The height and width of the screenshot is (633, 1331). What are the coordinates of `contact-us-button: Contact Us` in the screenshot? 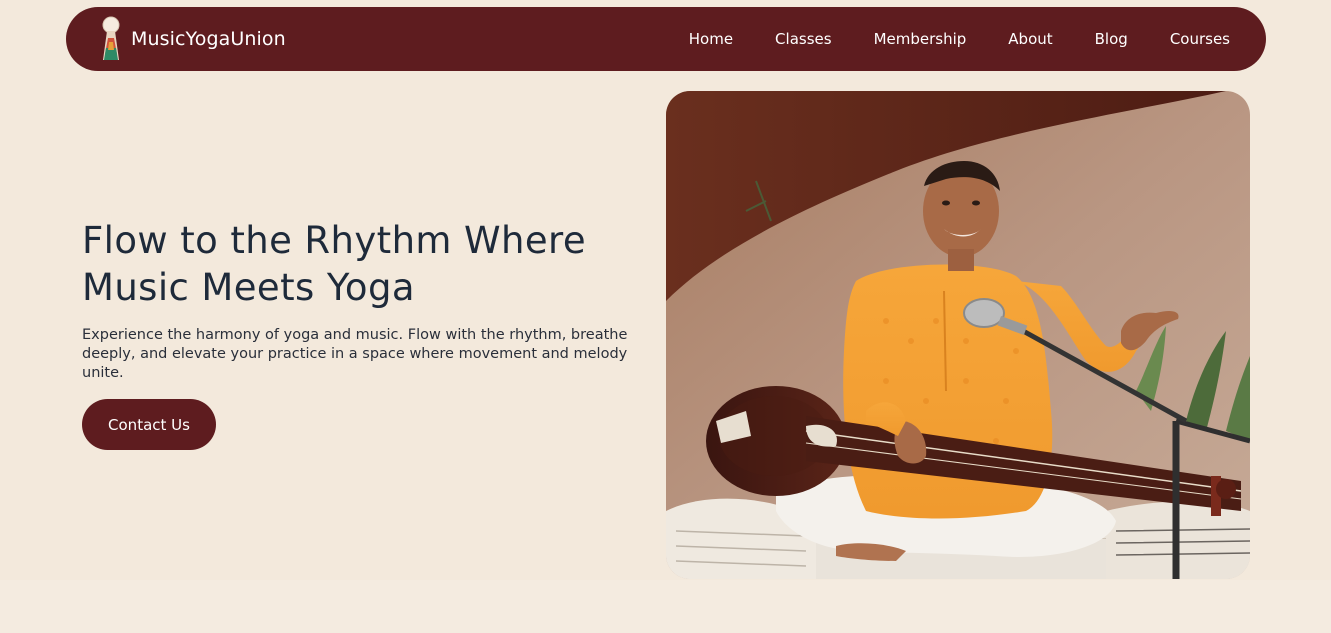 It's located at (149, 424).